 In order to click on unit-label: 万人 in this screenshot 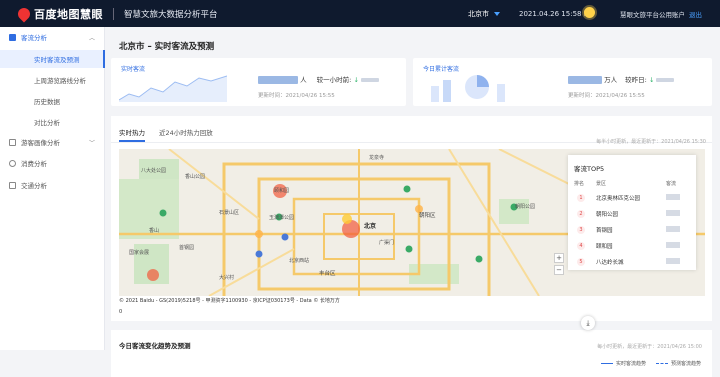, I will do `click(611, 80)`.